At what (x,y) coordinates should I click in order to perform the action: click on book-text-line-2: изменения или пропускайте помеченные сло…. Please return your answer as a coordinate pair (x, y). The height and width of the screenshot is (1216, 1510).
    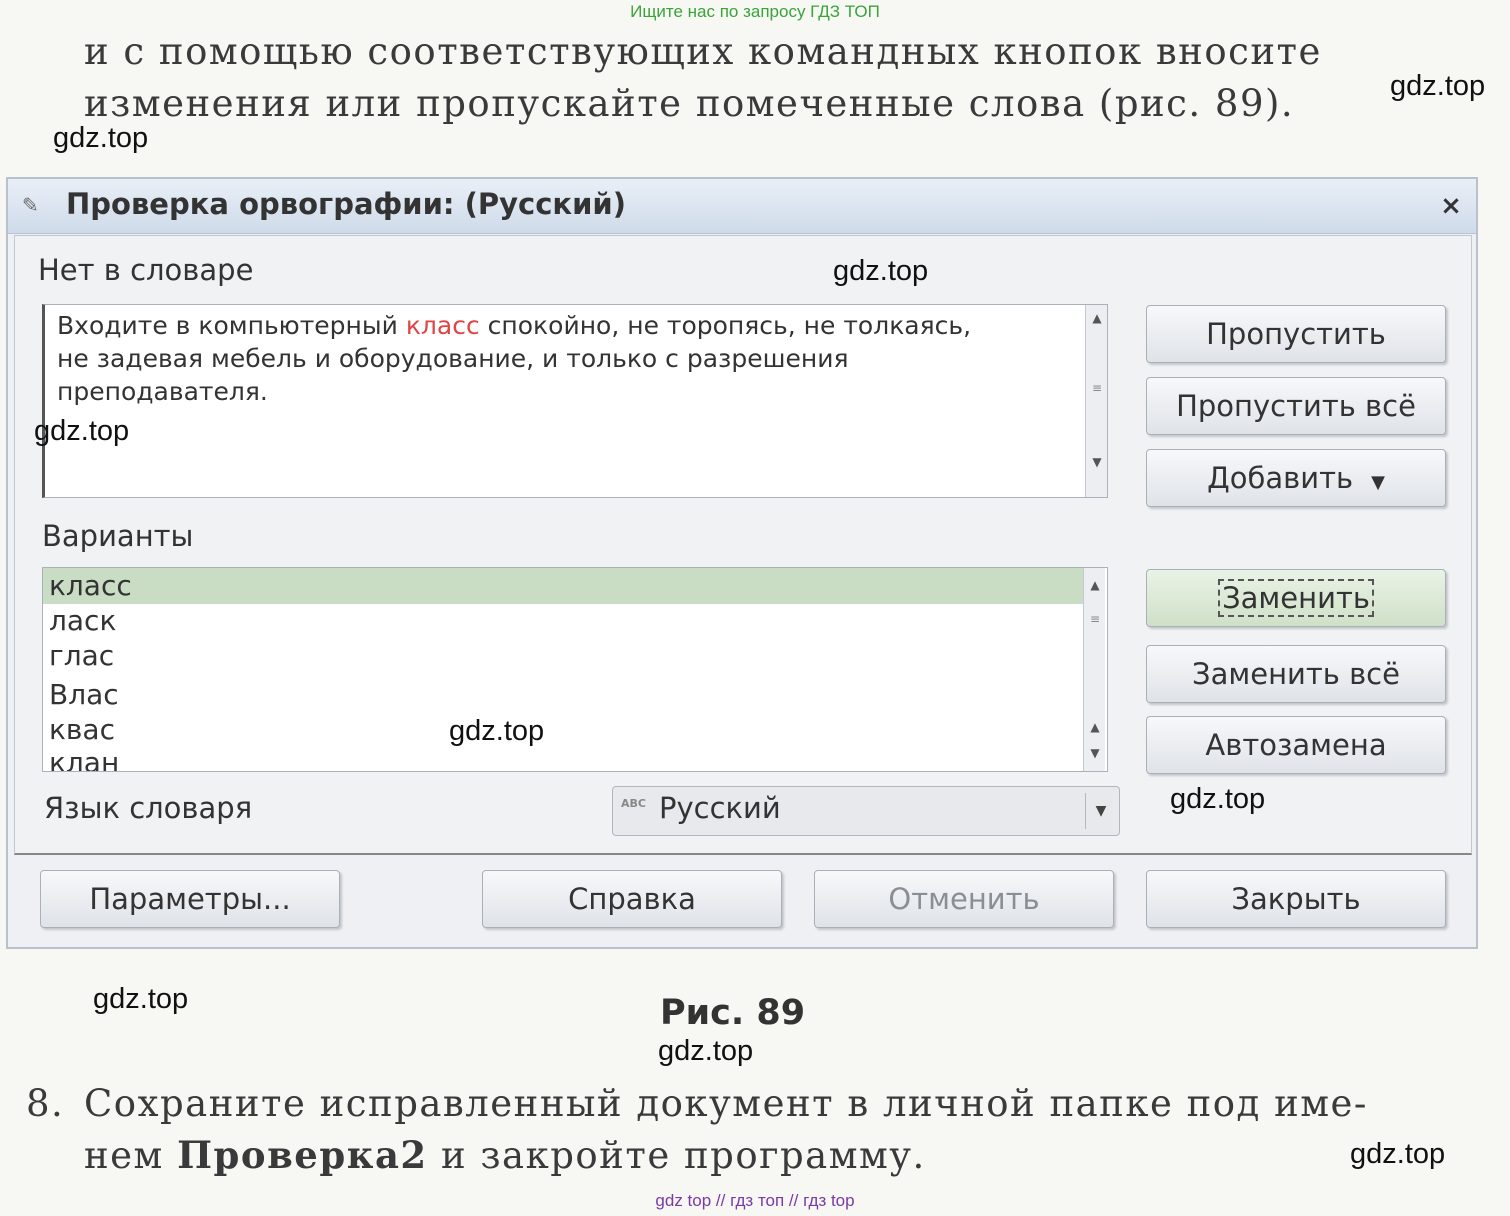
    Looking at the image, I should click on (689, 103).